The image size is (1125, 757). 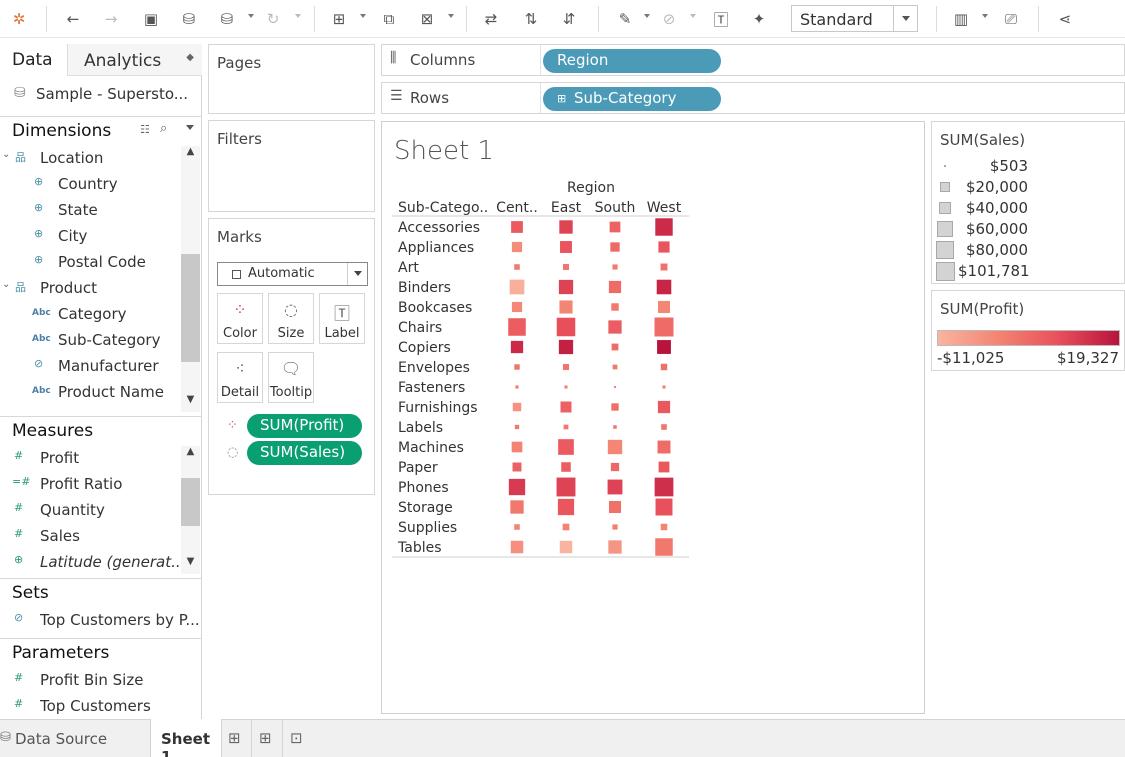 I want to click on dimensions-scrollbar: ▲ ▼, so click(x=190, y=279).